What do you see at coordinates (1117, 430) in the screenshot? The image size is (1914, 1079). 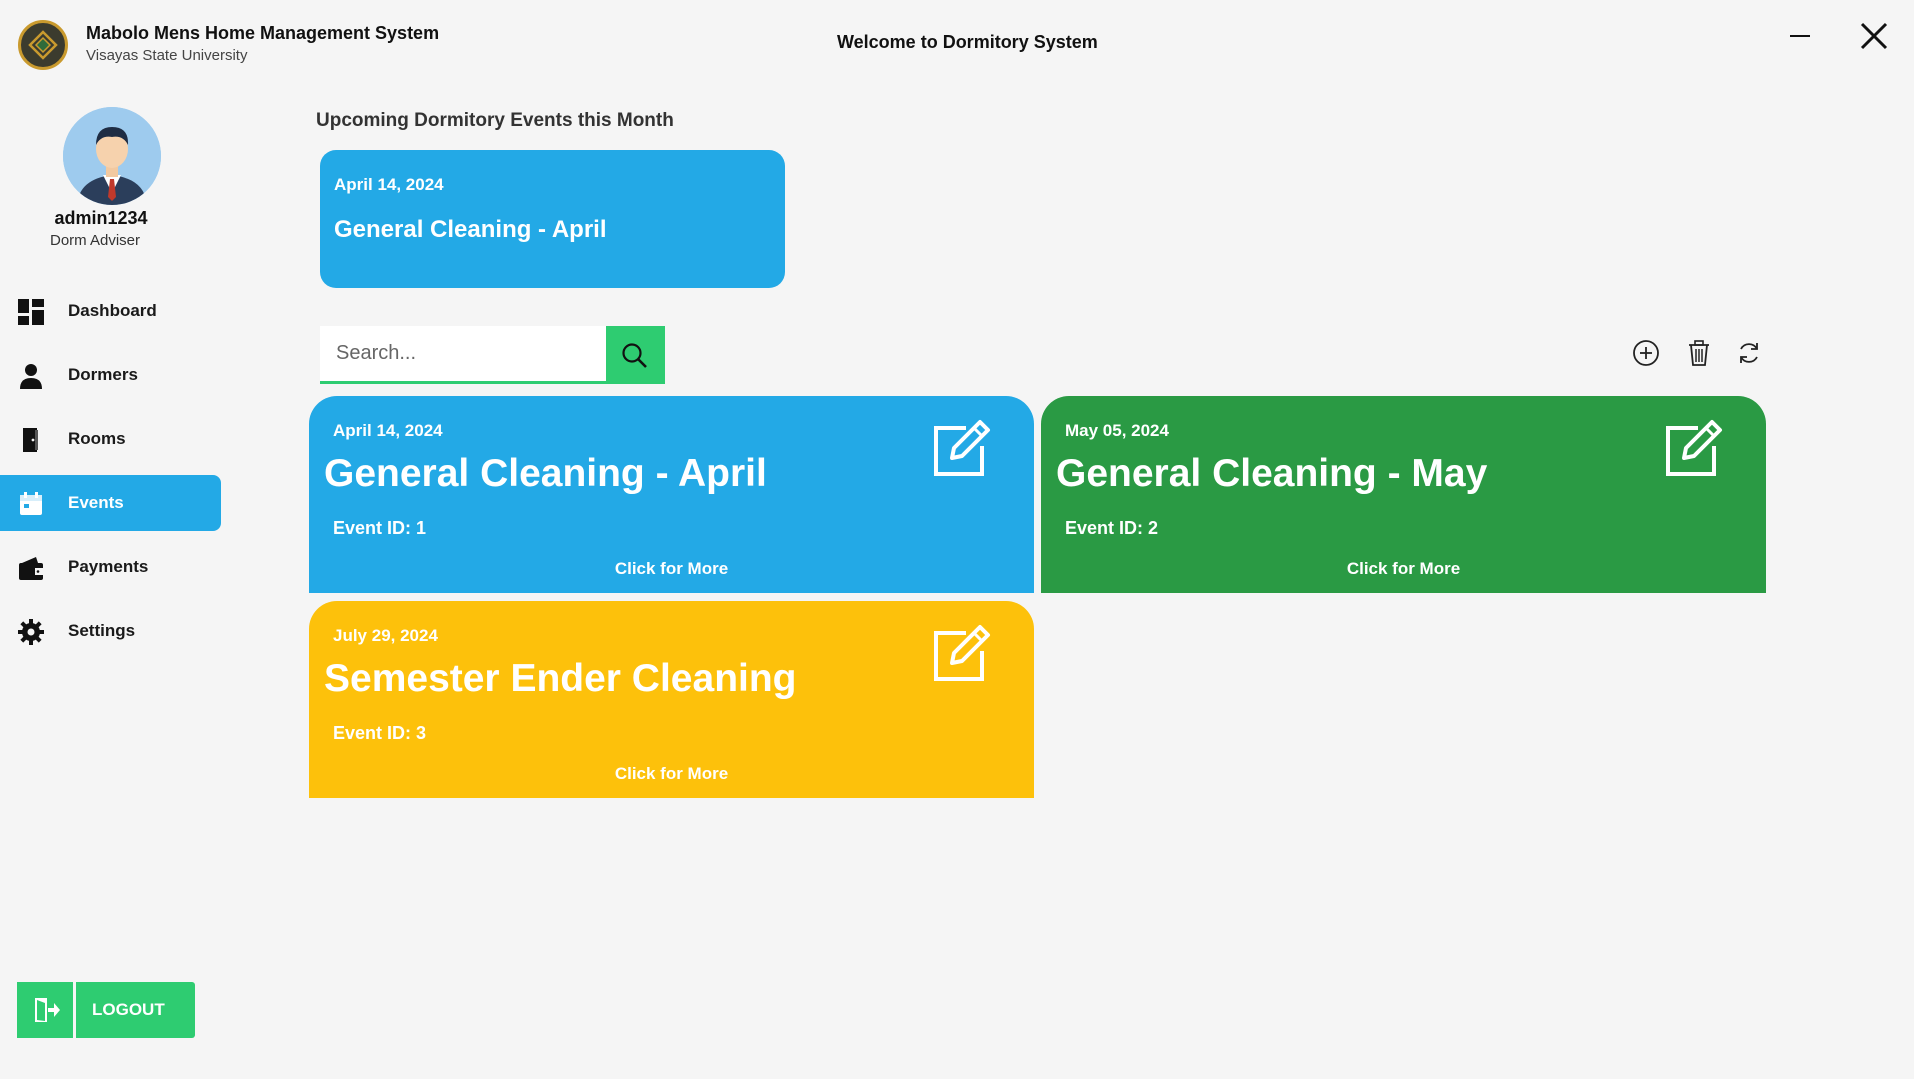 I see `event-date: May 05, 2024` at bounding box center [1117, 430].